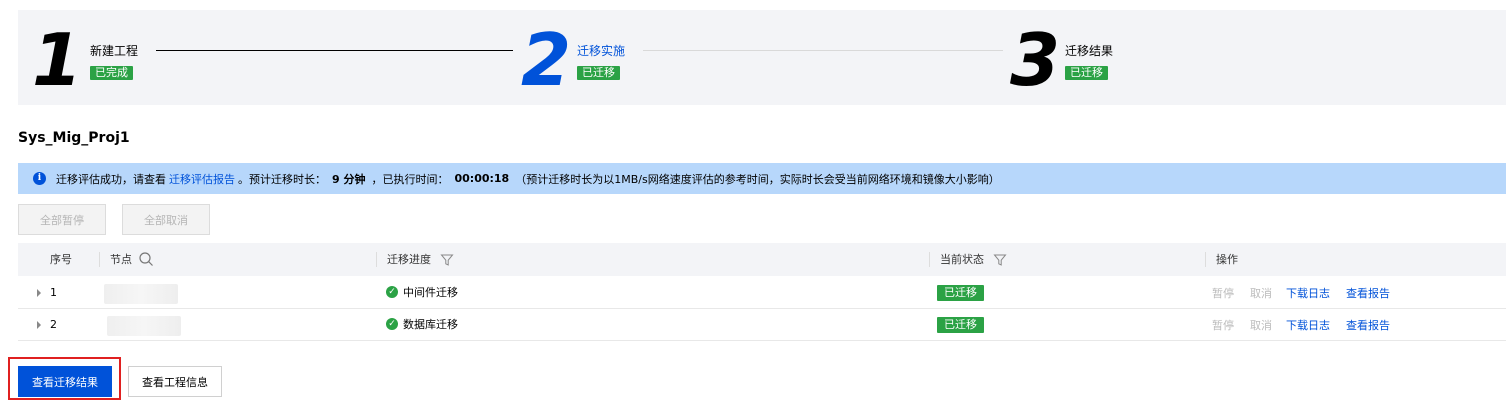  I want to click on progress-label: 数据库迁移, so click(430, 324).